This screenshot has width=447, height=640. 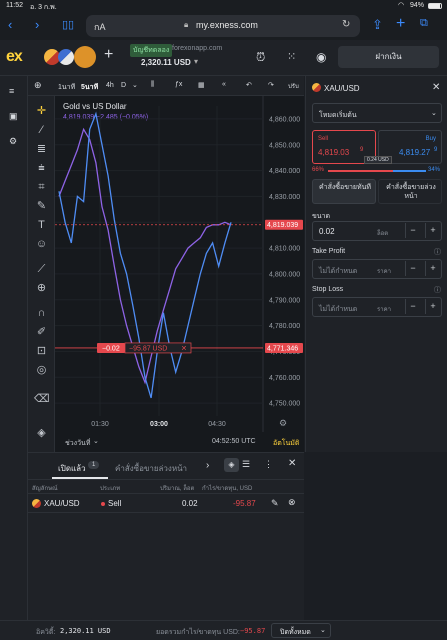 What do you see at coordinates (338, 271) in the screenshot?
I see `take-profit-value: ไม่ได้กำหนด` at bounding box center [338, 271].